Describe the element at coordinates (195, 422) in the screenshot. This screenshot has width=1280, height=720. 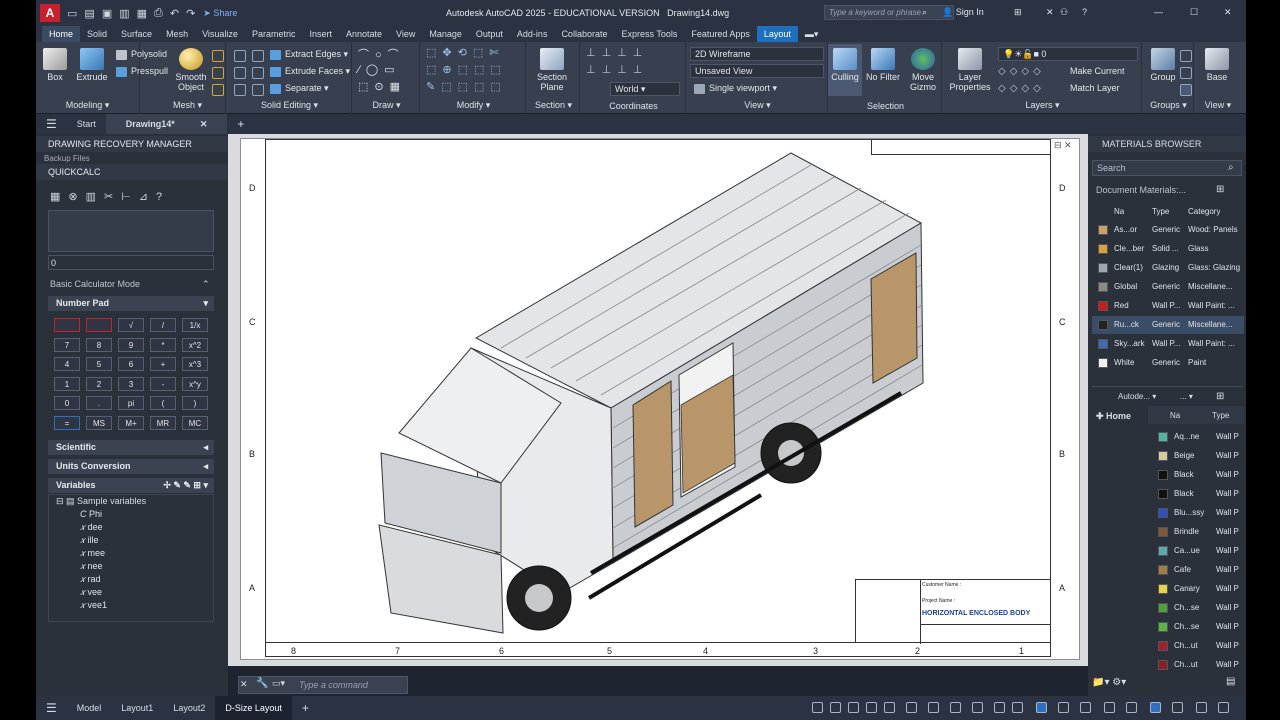
I see `calc-key: MC` at that location.